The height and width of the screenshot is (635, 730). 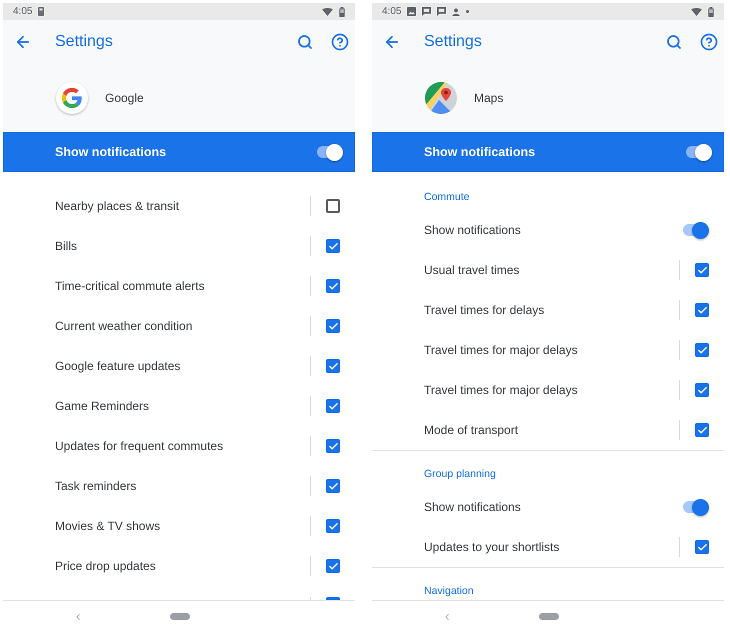 I want to click on setting-label: Task reminders, so click(x=96, y=486).